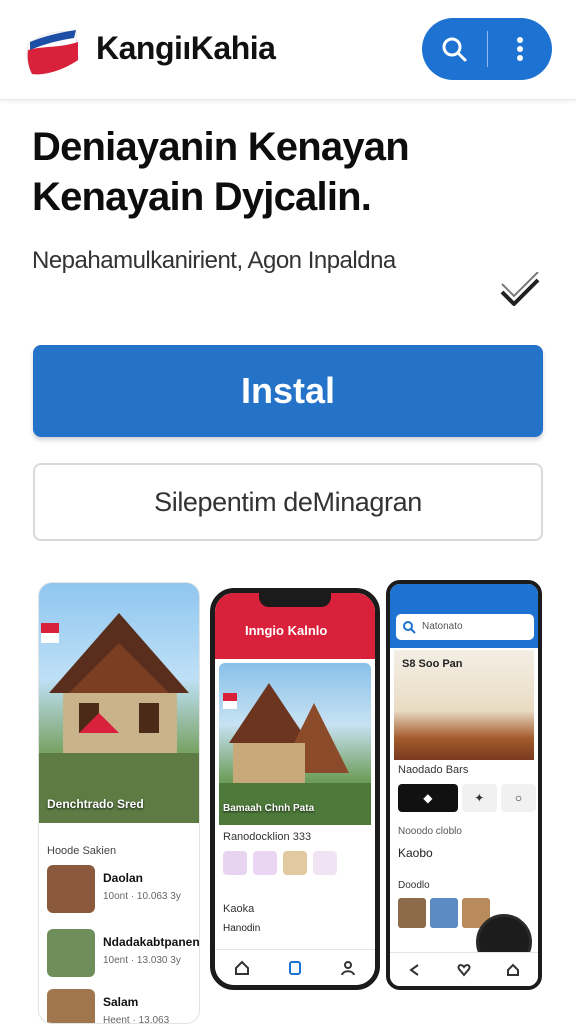  I want to click on logo-icon, so click(52, 52).